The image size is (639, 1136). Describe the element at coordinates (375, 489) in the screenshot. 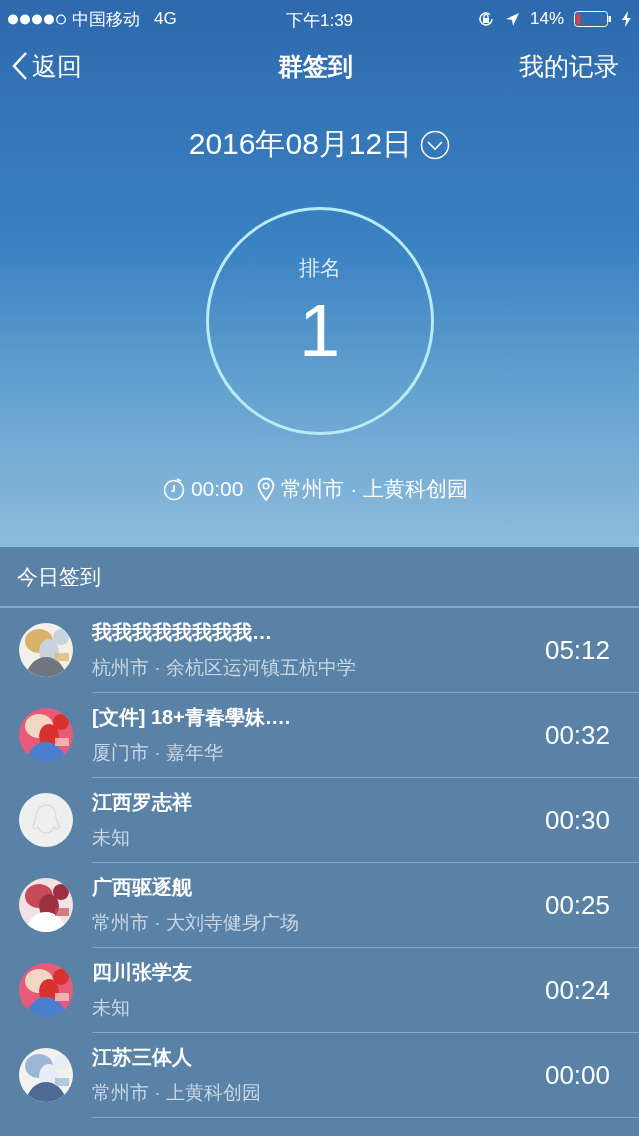

I see `checkin-location: 常州市 · 上黄科创园` at that location.